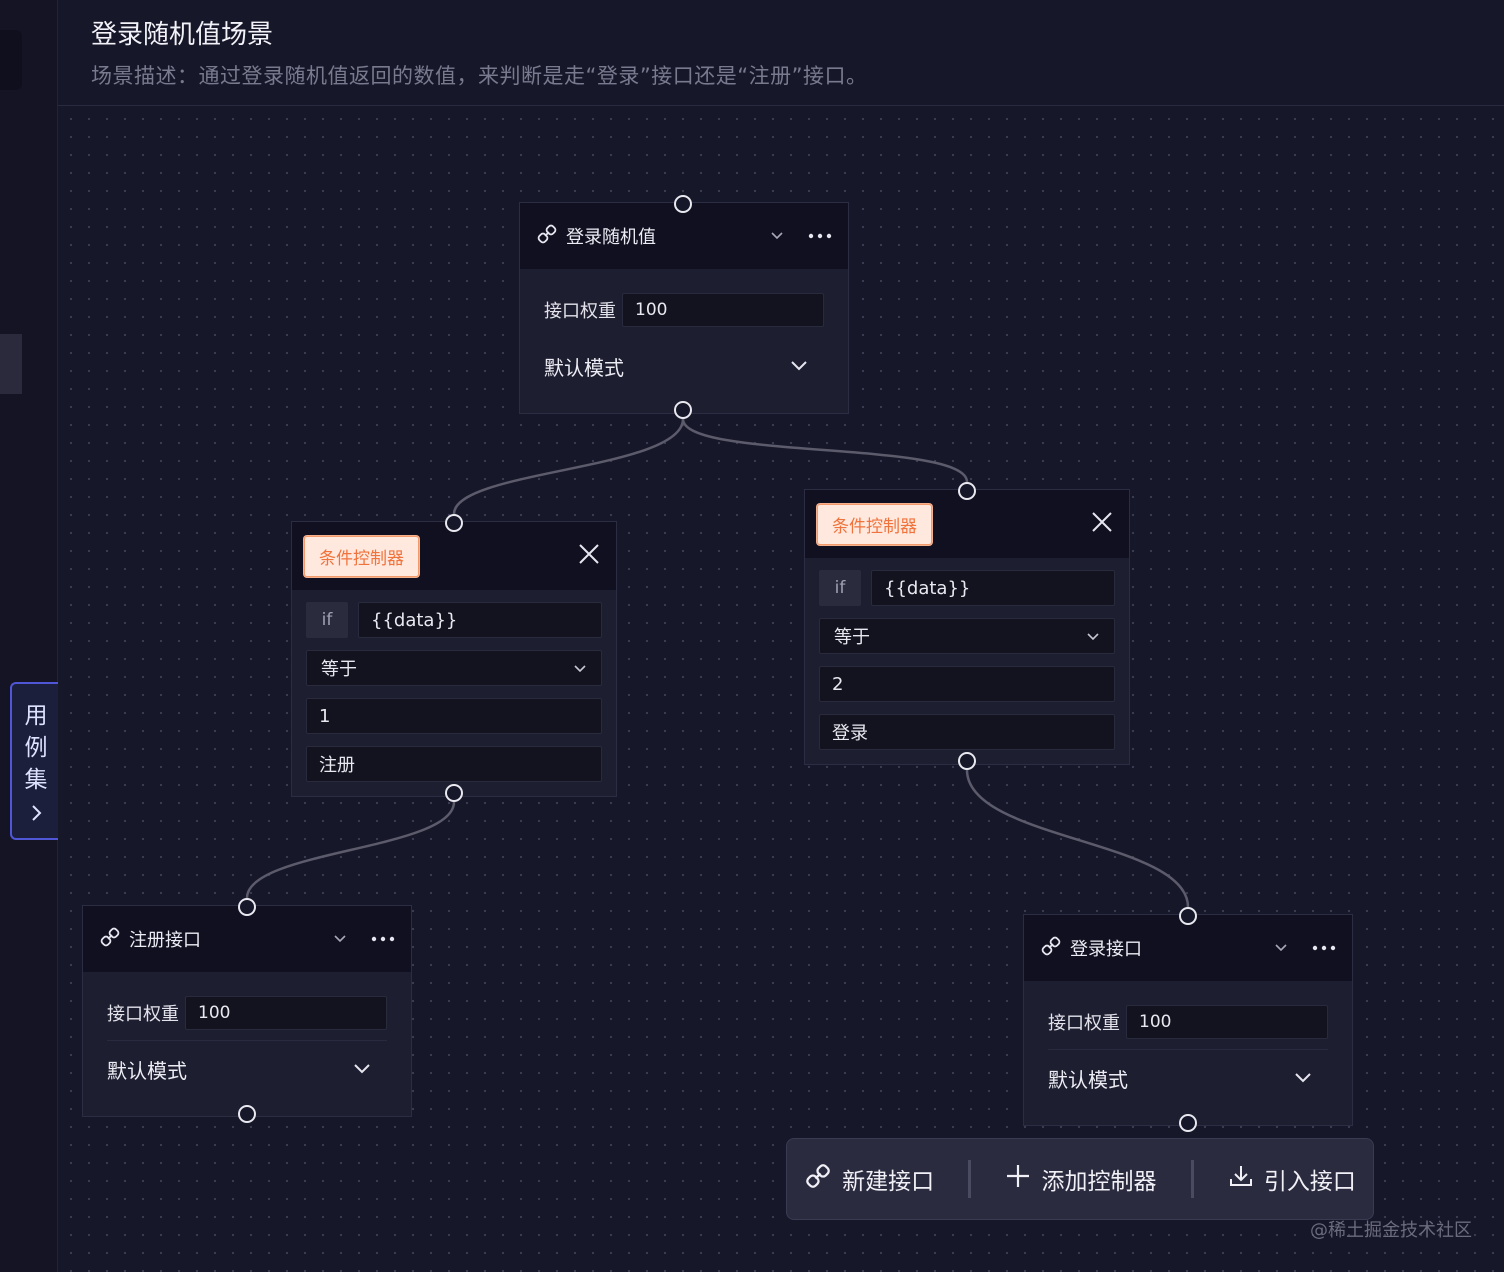 The width and height of the screenshot is (1504, 1272). What do you see at coordinates (888, 1182) in the screenshot?
I see `new-api-label: 新建接口` at bounding box center [888, 1182].